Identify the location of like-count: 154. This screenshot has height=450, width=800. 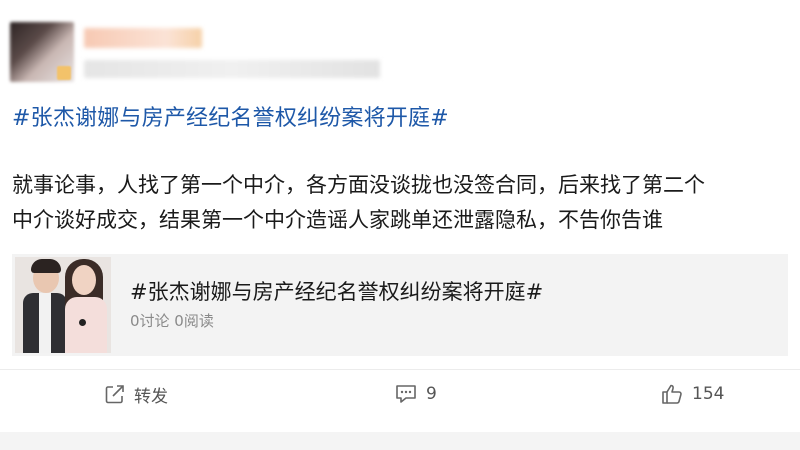
(708, 394).